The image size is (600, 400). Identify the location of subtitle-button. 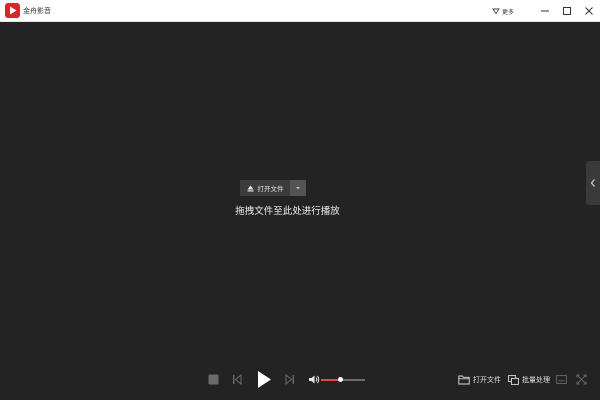
(561, 379).